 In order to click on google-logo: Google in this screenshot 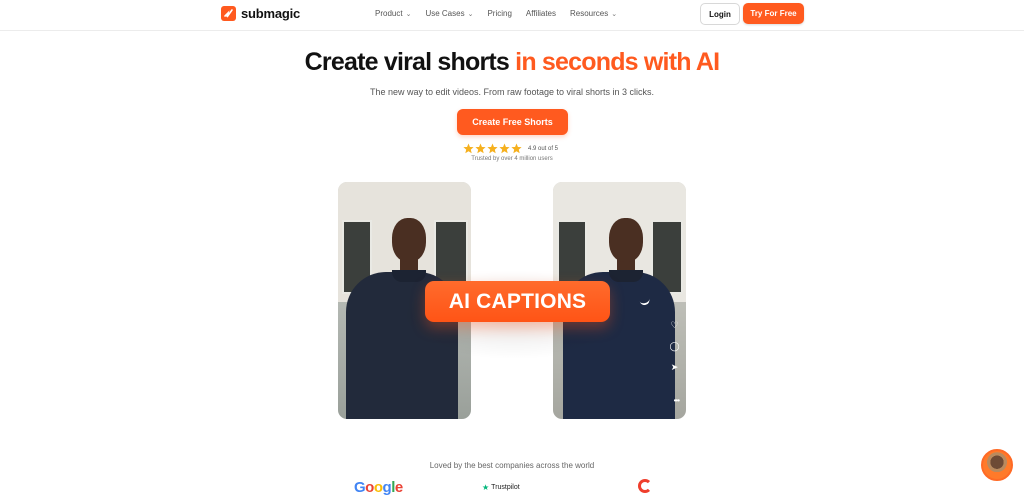, I will do `click(378, 487)`.